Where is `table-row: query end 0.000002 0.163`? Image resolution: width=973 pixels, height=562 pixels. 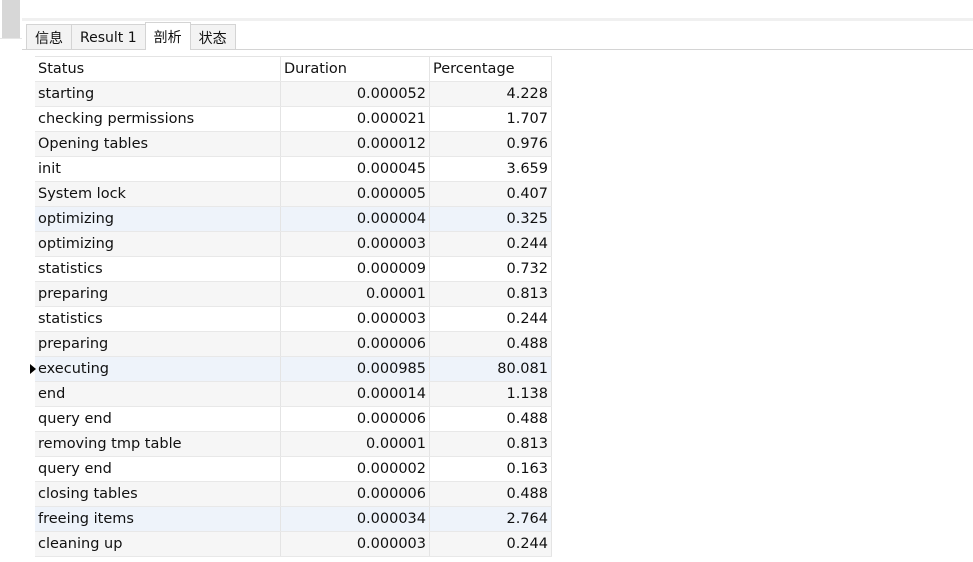
table-row: query end 0.000002 0.163 is located at coordinates (290, 469).